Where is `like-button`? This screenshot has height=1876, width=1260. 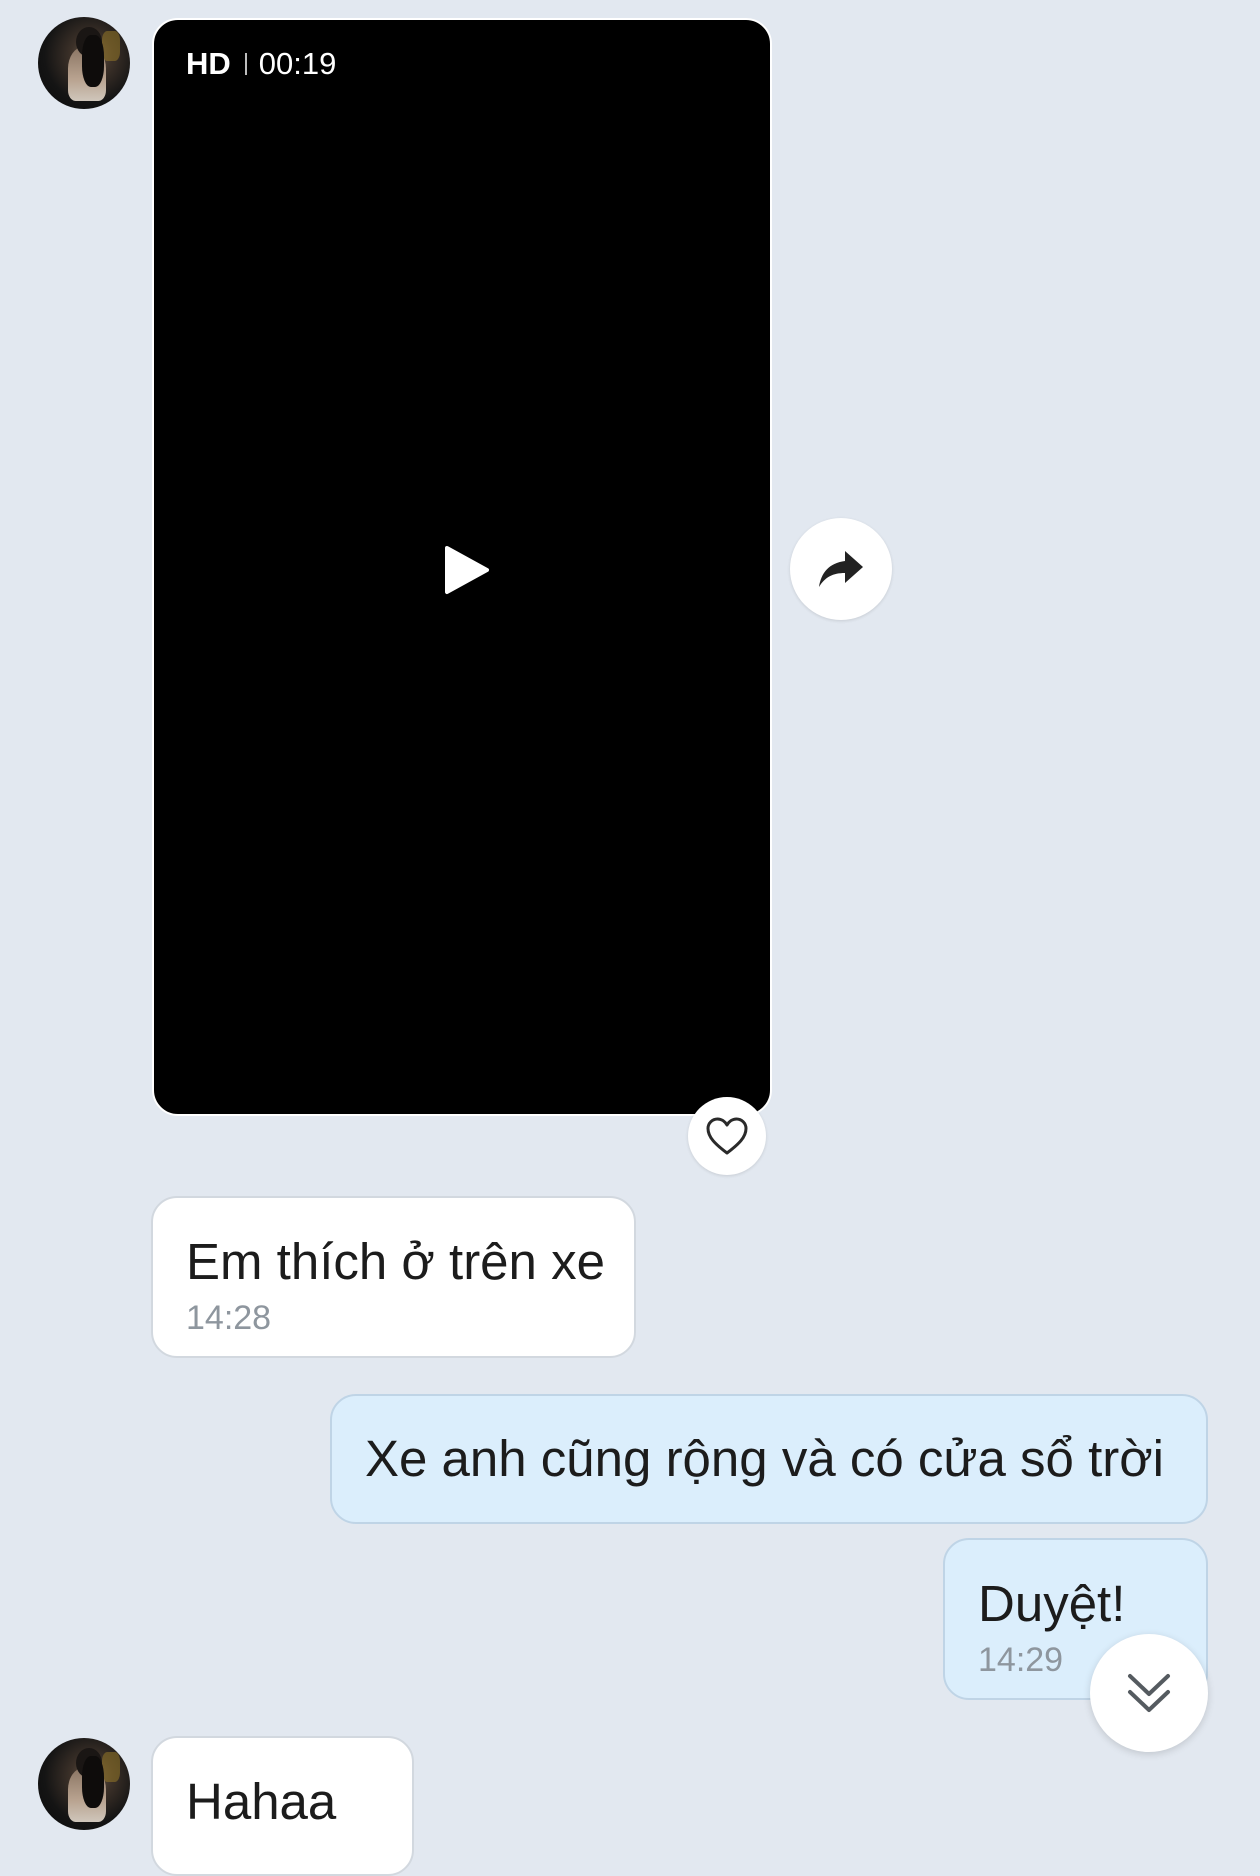
like-button is located at coordinates (727, 1136).